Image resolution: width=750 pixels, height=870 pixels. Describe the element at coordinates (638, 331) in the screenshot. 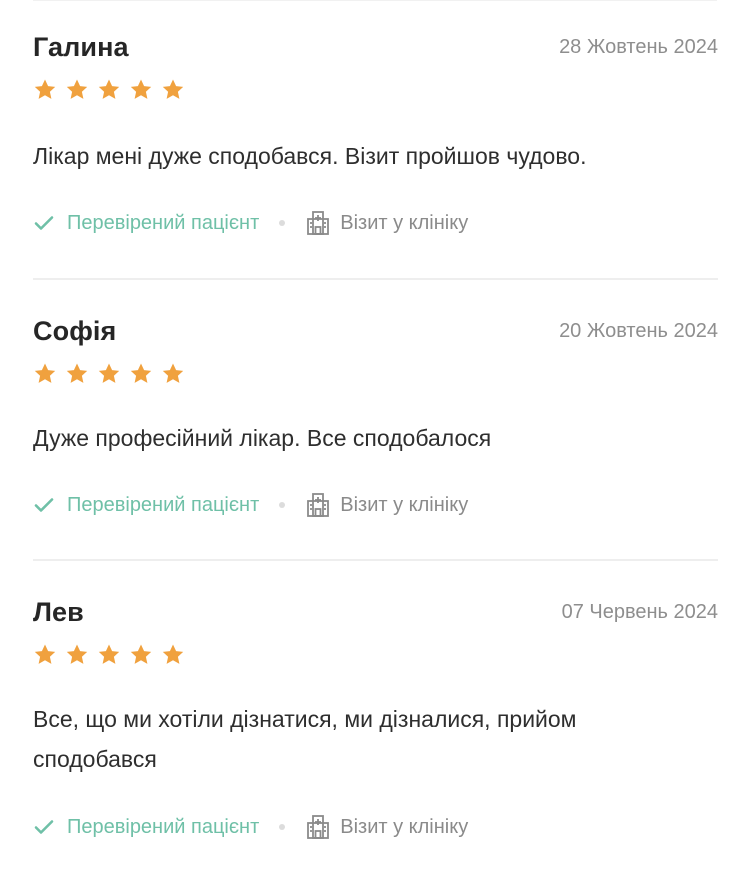

I see `review-date: 20 Жовтень 2024` at that location.